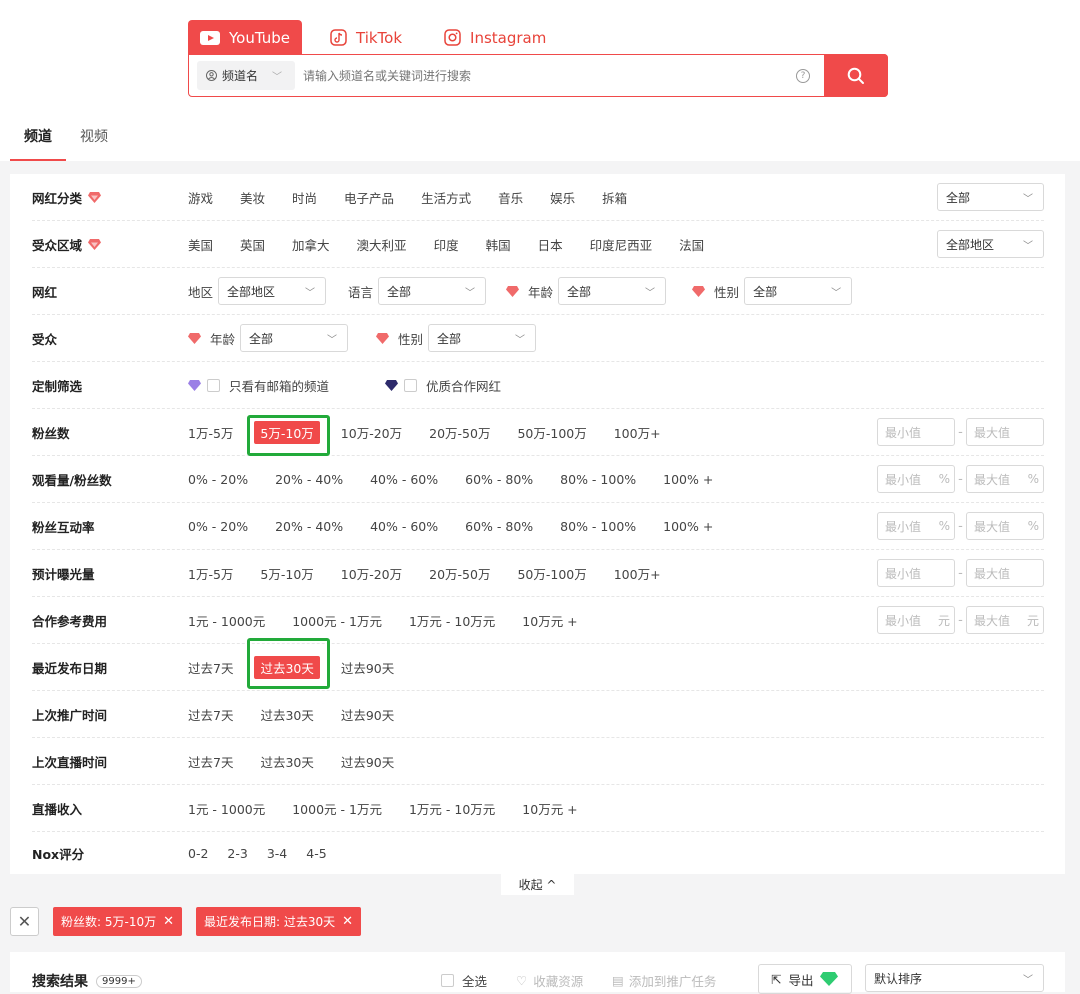  I want to click on influencer-age-select: 全部 ﹀, so click(612, 291).